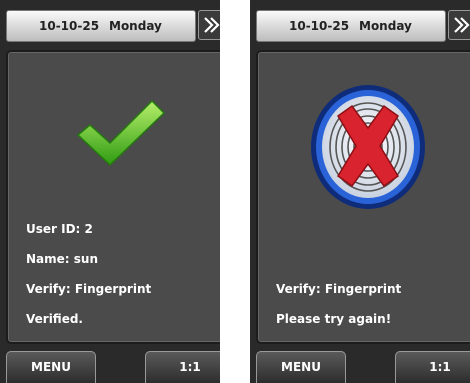 The image size is (470, 383). What do you see at coordinates (368, 147) in the screenshot?
I see `fingerprint-fail-icon` at bounding box center [368, 147].